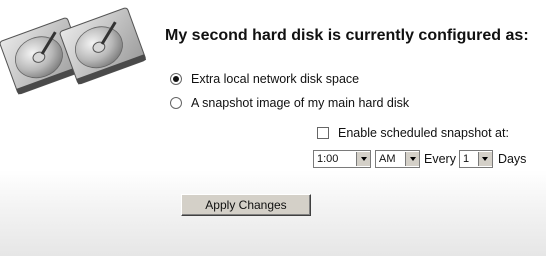 This screenshot has width=546, height=256. I want to click on every-days-select: 1, so click(475, 159).